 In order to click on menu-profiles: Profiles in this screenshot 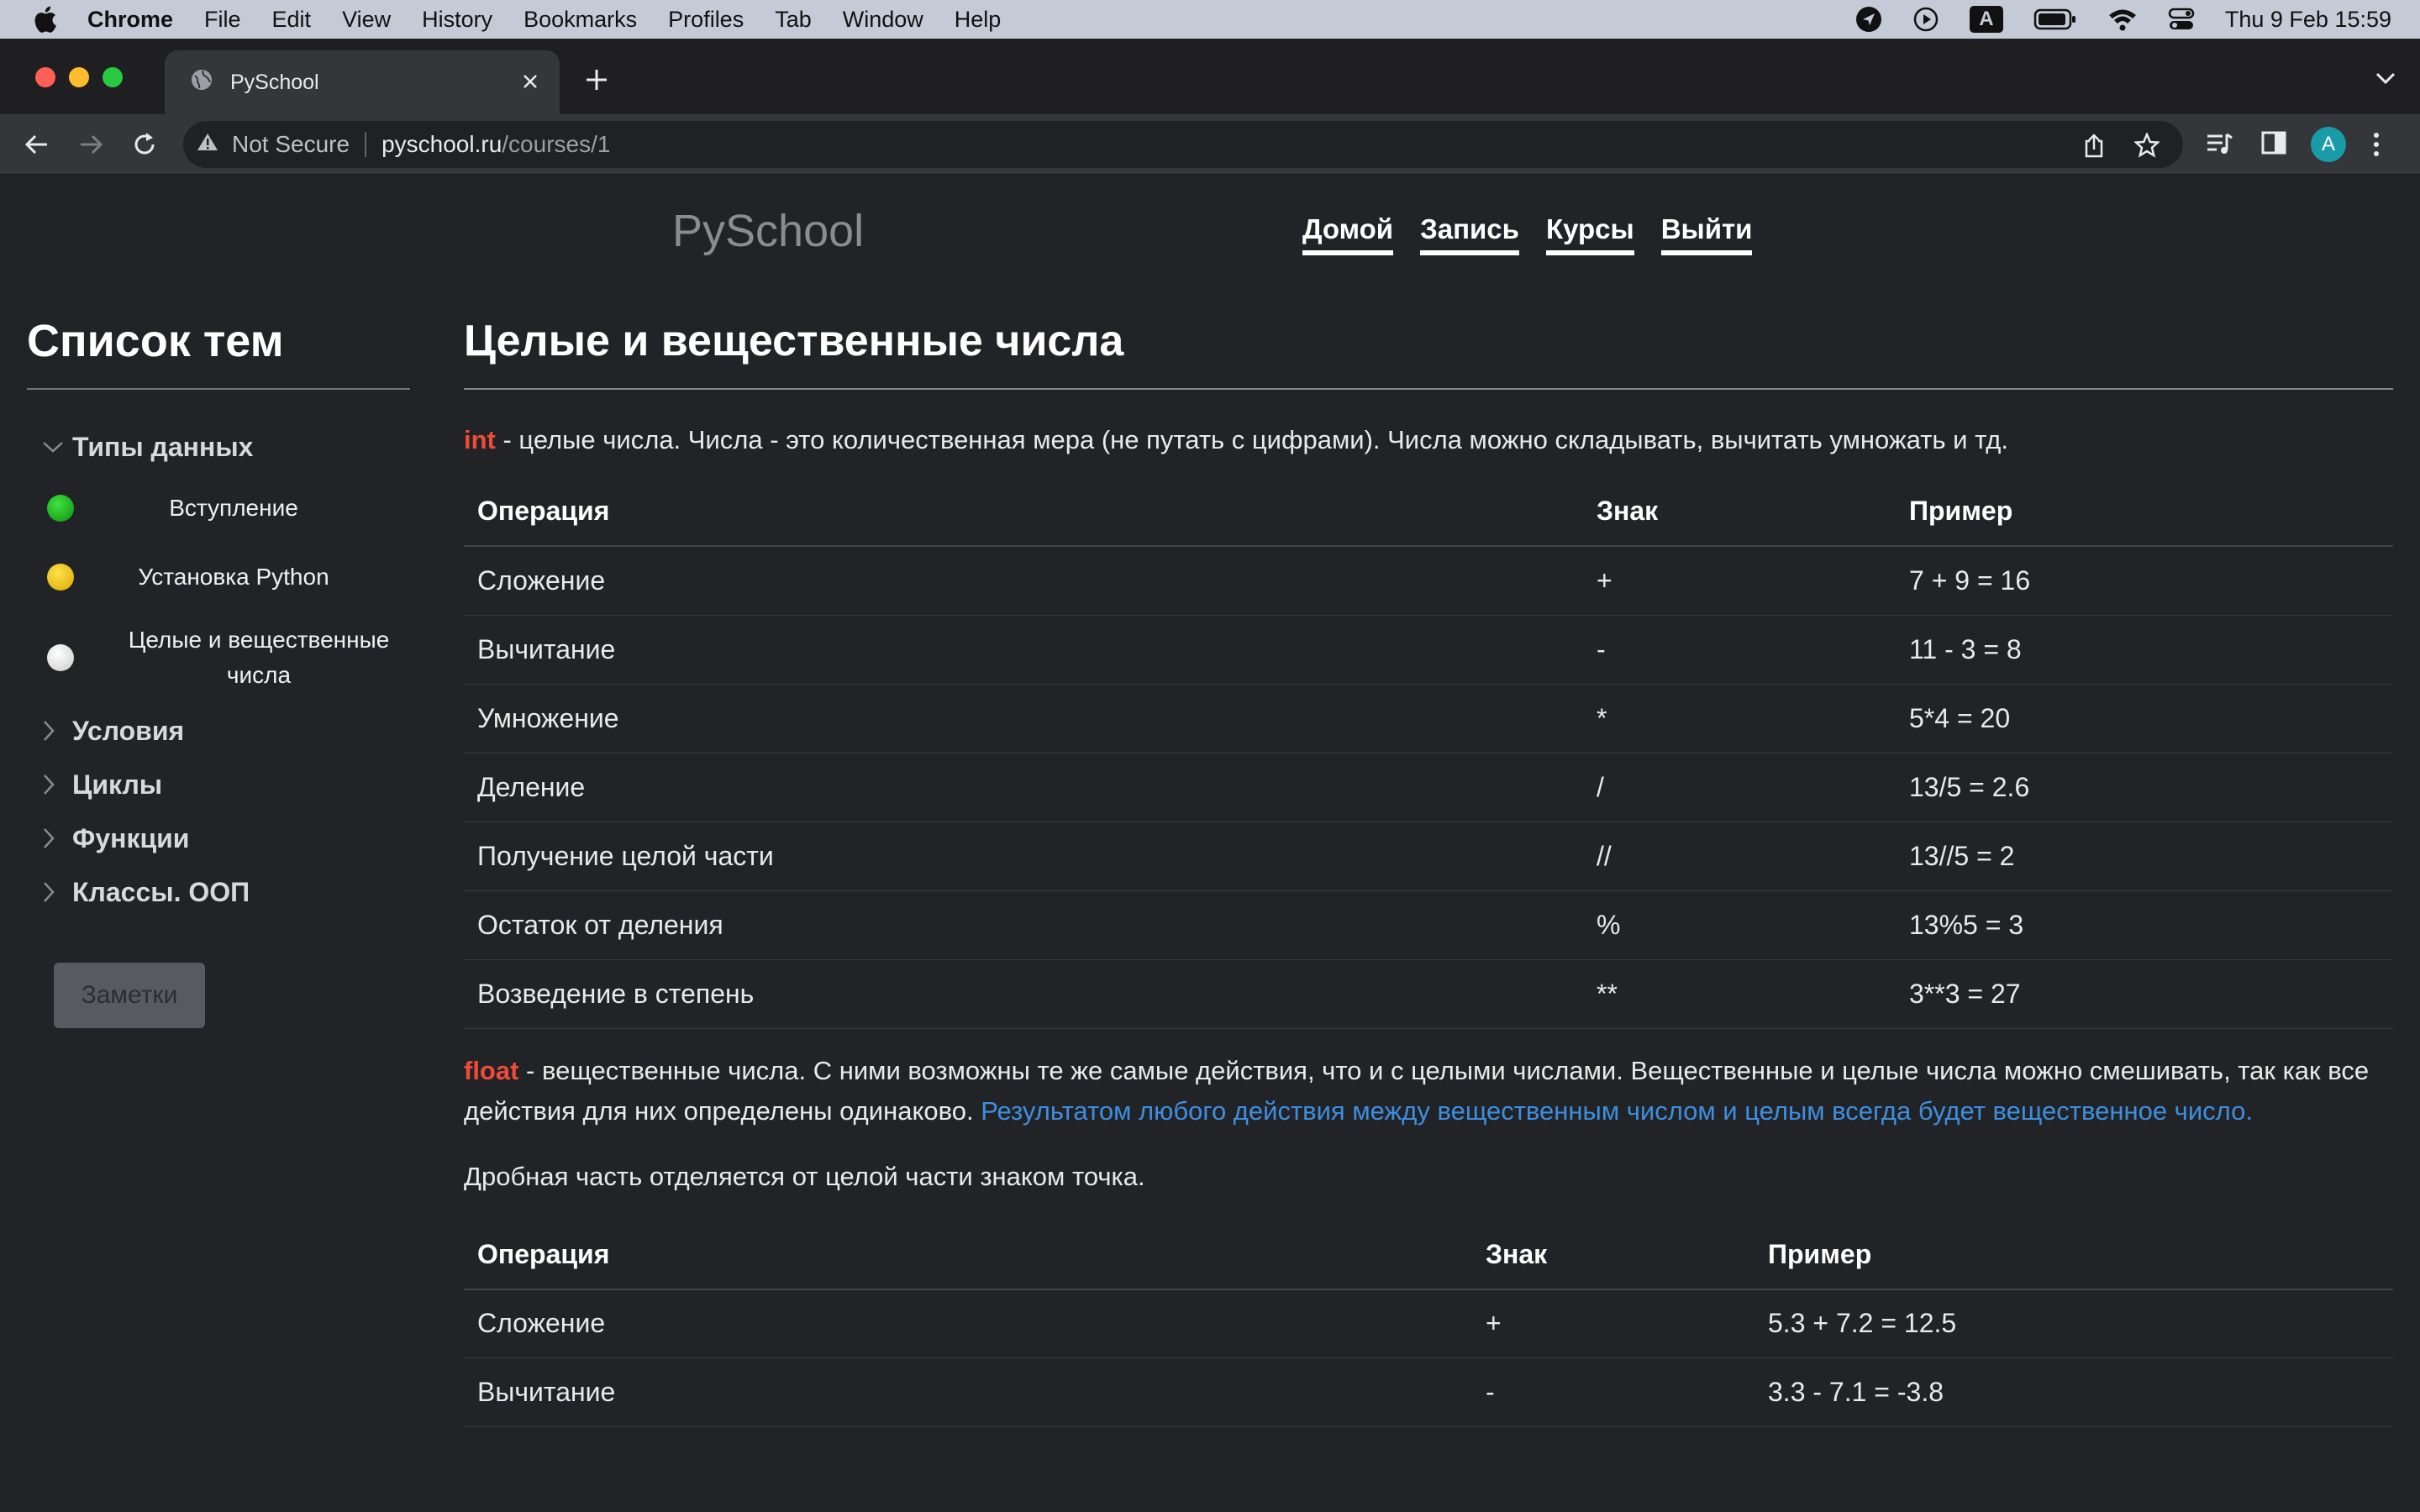, I will do `click(706, 20)`.